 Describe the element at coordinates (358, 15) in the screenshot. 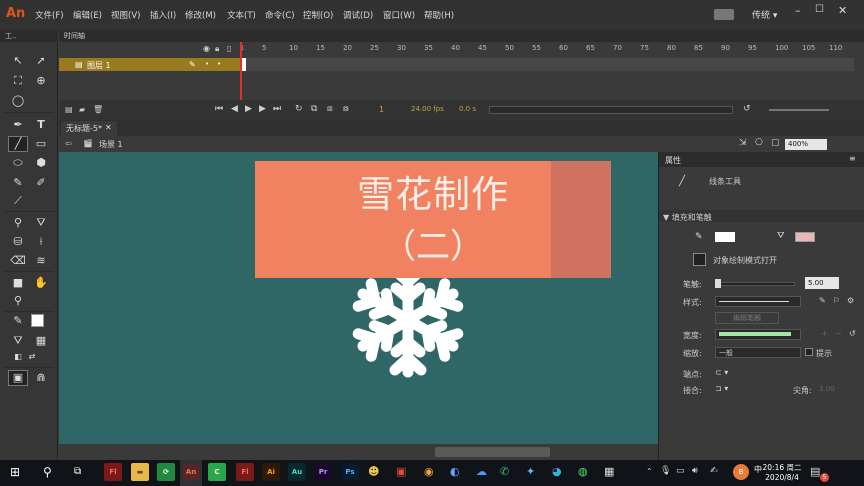

I see `menu-debug: 调试(D)` at that location.